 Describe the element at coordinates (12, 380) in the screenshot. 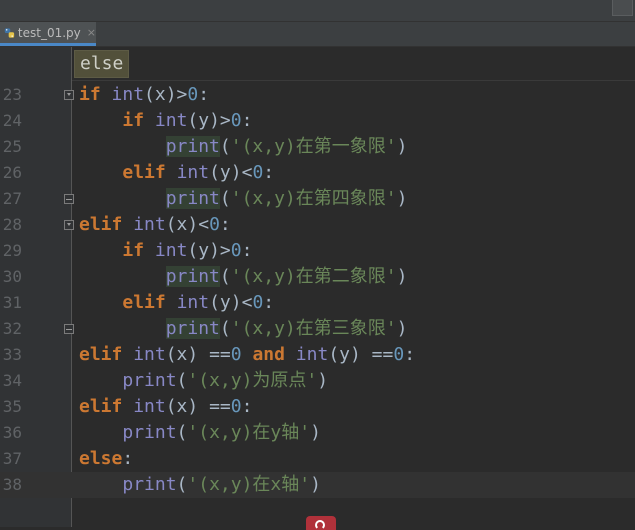

I see `line-number: 34` at that location.